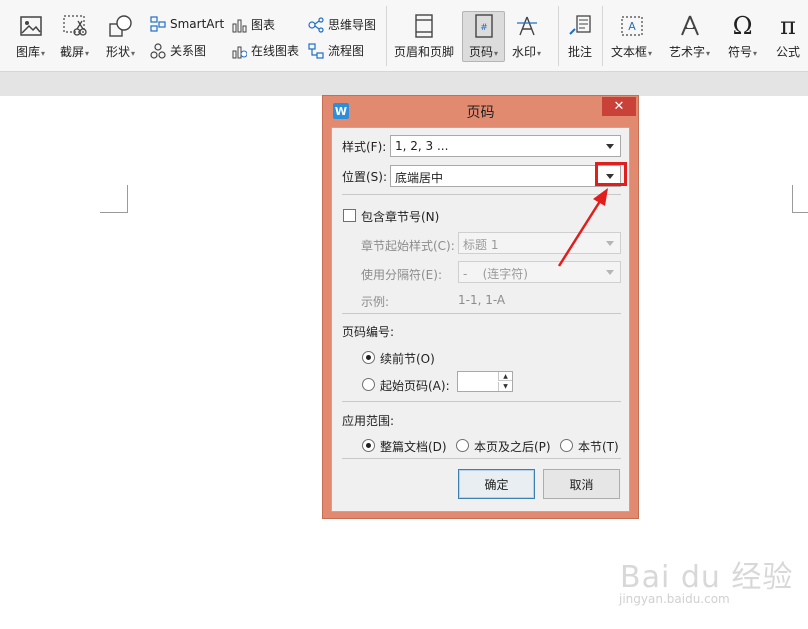  I want to click on annotation-arrow, so click(582, 227).